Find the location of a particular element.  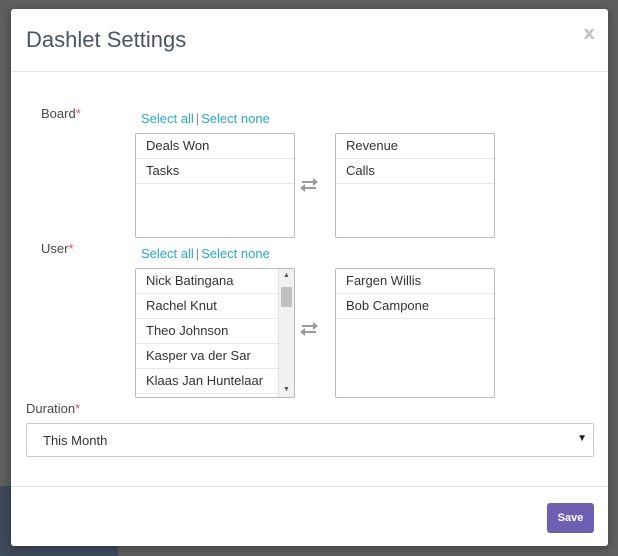

scroll-down-arrow-icon: ▼ is located at coordinates (286, 390).